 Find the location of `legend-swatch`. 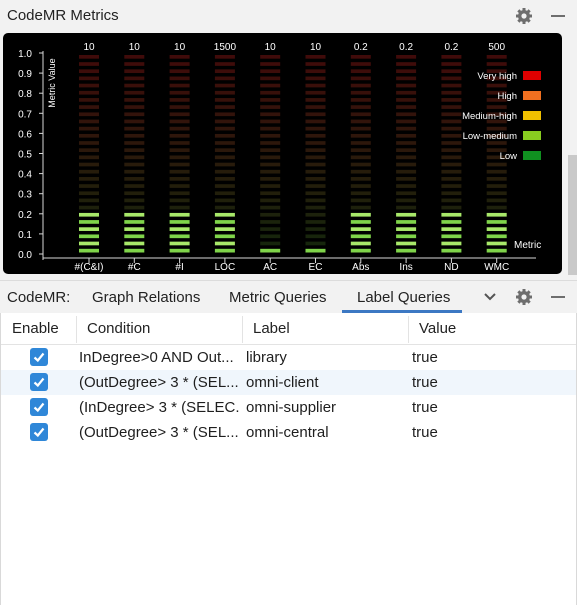

legend-swatch is located at coordinates (532, 95).